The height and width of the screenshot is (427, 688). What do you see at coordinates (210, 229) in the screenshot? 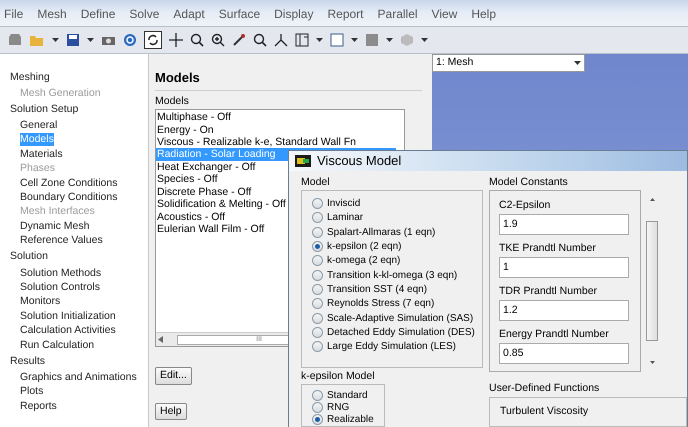
I see `list-item: Eulerian Wall Film - Off` at bounding box center [210, 229].